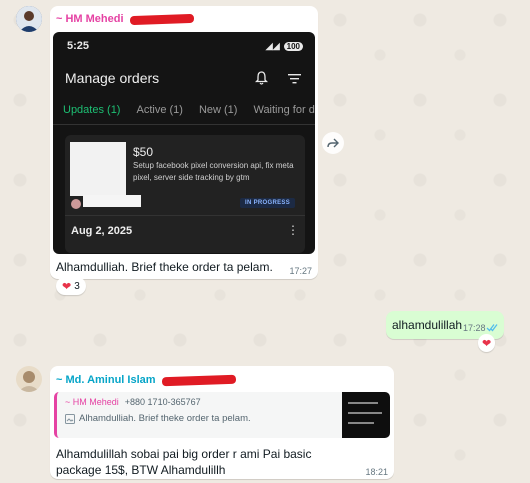 This screenshot has width=530, height=483. Describe the element at coordinates (300, 271) in the screenshot. I see `message-time: 17:27` at that location.